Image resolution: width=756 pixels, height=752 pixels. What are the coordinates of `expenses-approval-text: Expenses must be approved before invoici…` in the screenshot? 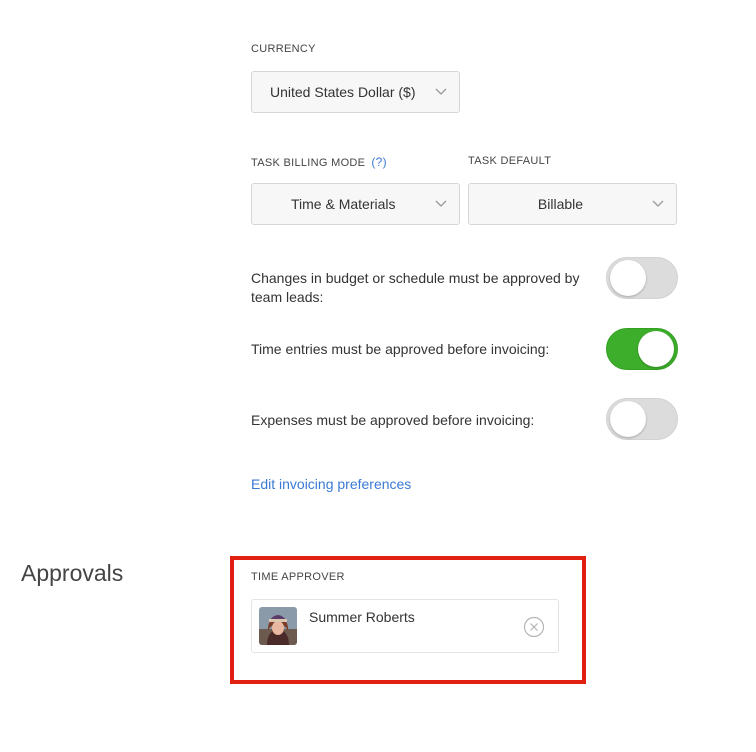 It's located at (393, 420).